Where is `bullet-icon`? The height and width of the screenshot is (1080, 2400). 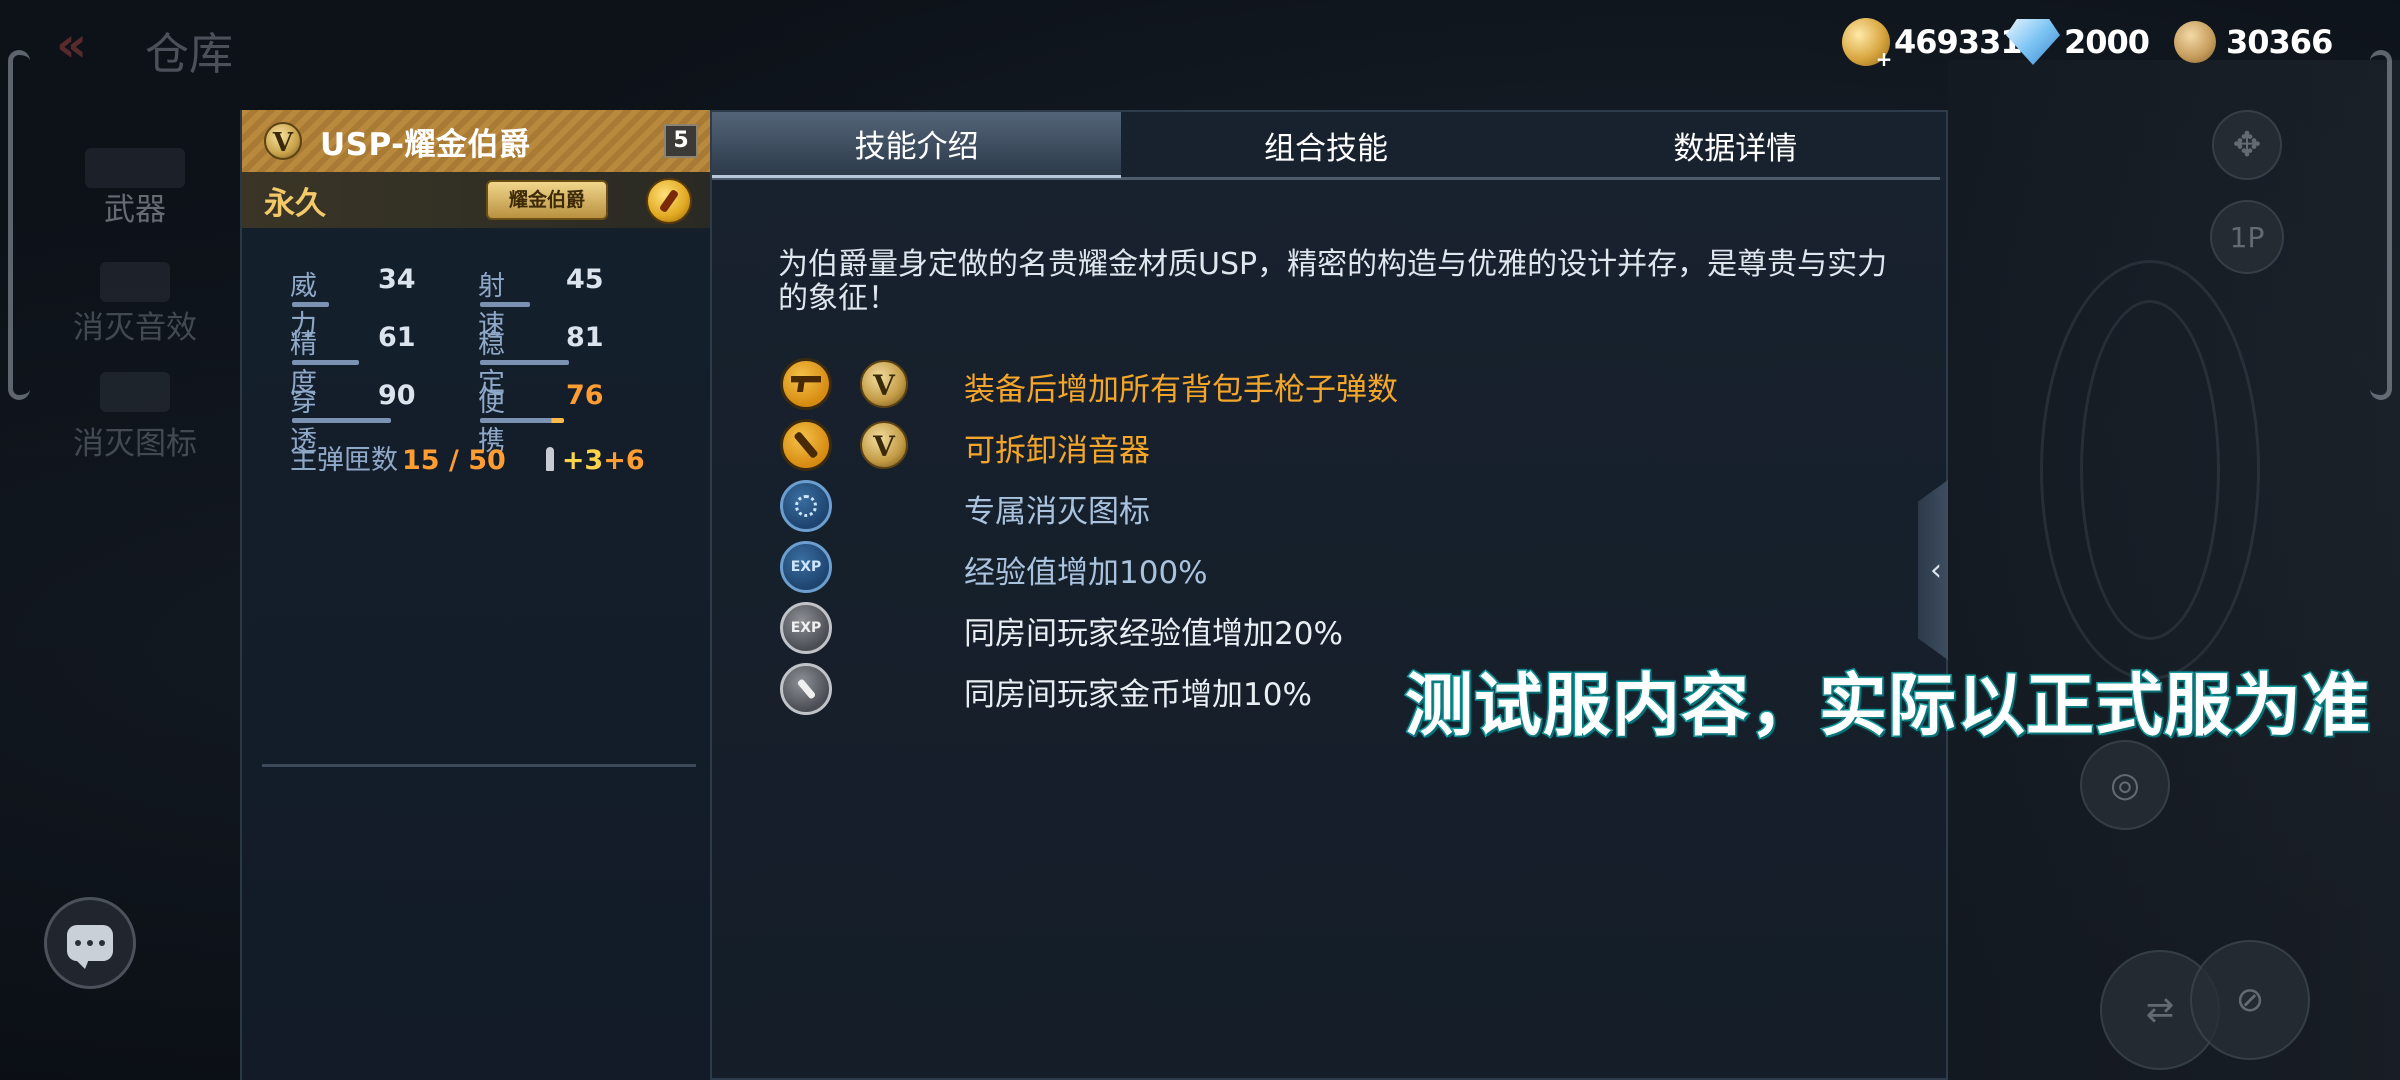
bullet-icon is located at coordinates (549, 459).